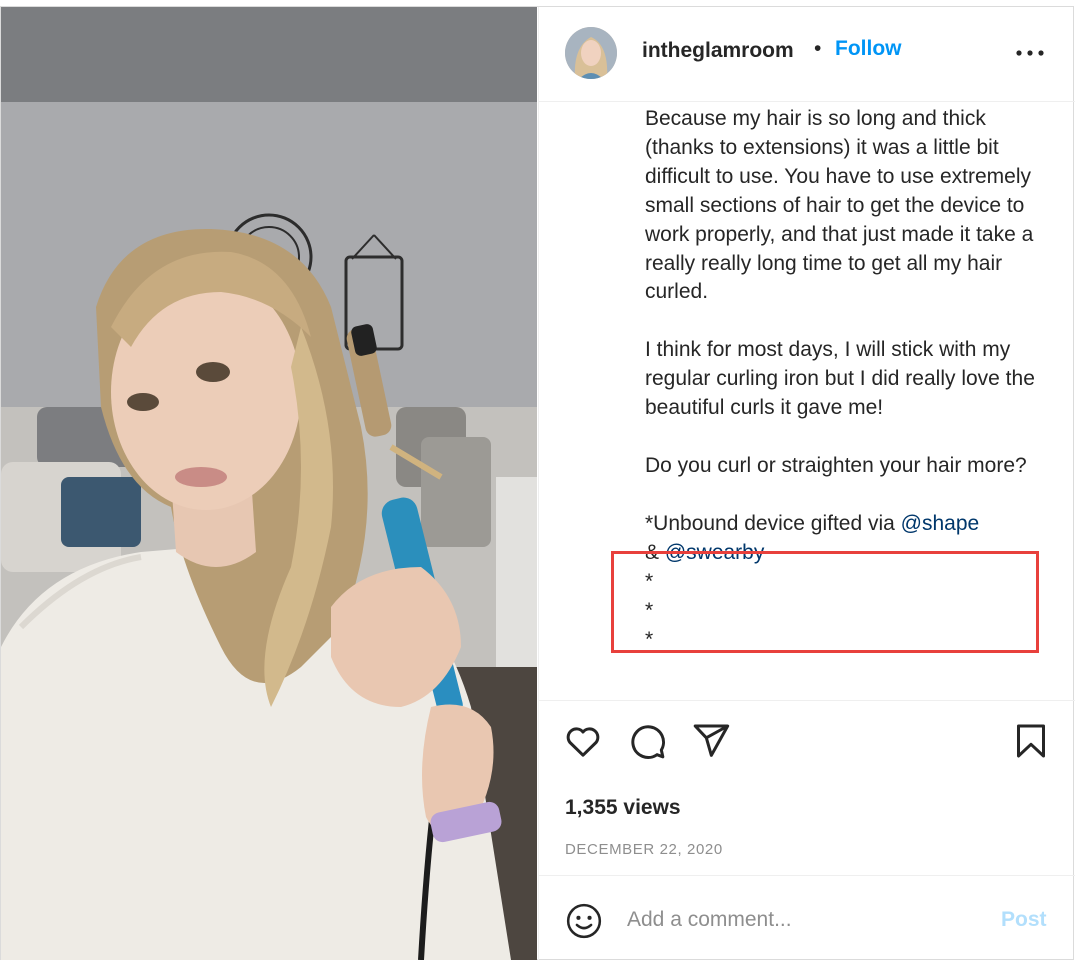 The width and height of the screenshot is (1076, 962). I want to click on like-button, so click(583, 741).